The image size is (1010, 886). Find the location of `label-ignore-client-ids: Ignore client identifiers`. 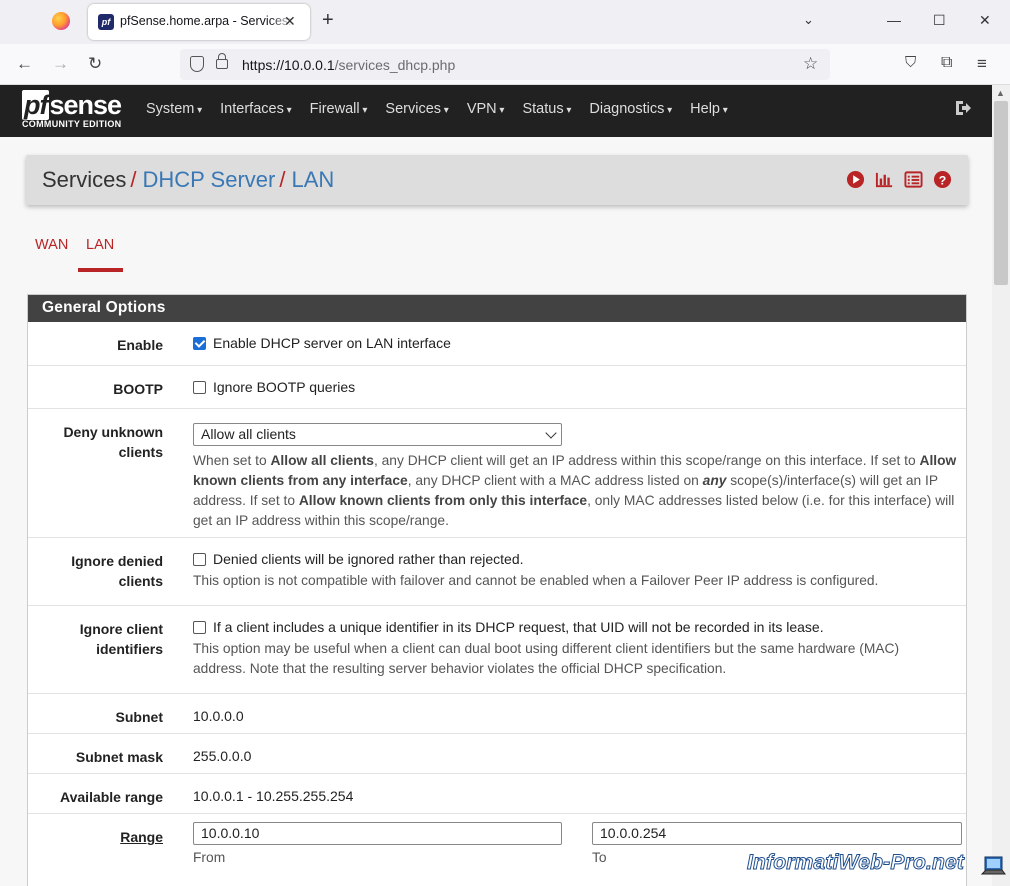

label-ignore-client-ids: Ignore client identifiers is located at coordinates (95, 639).